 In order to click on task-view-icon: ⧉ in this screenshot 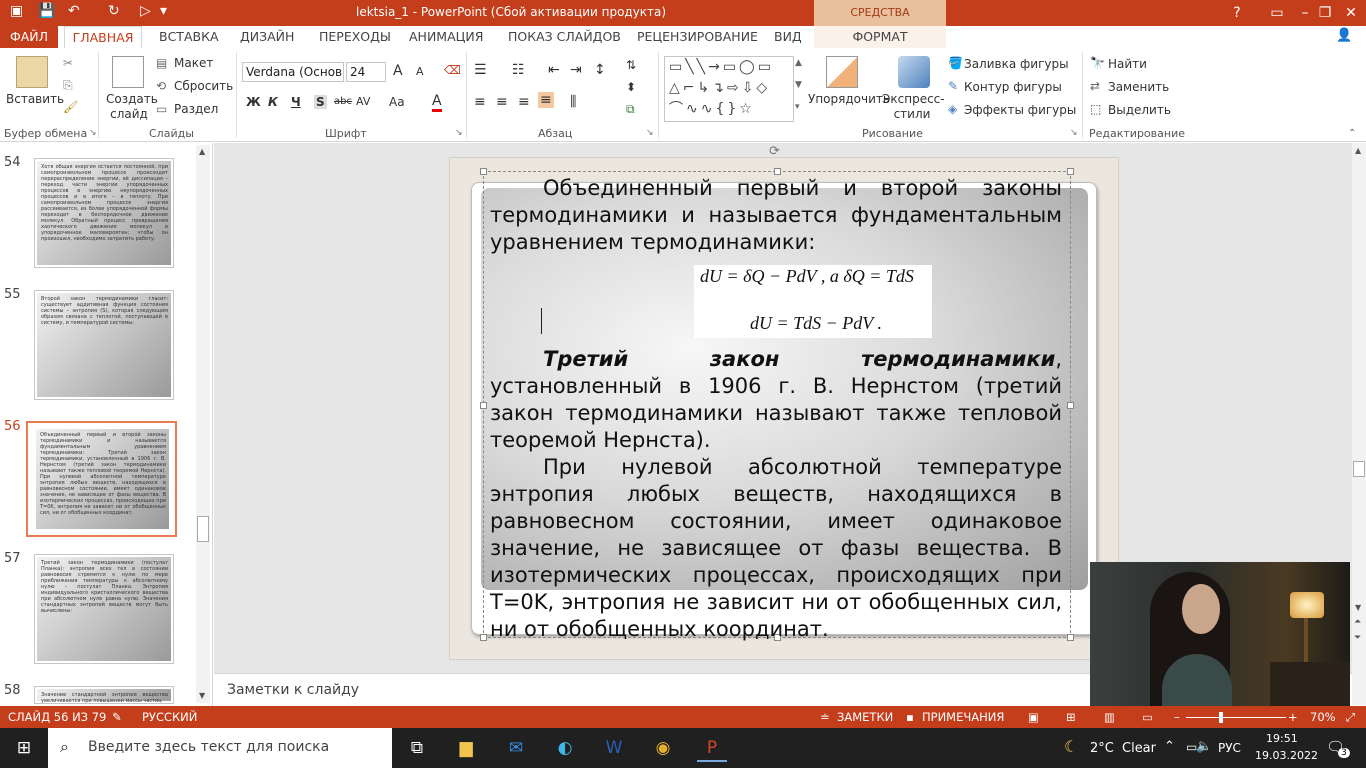, I will do `click(417, 748)`.